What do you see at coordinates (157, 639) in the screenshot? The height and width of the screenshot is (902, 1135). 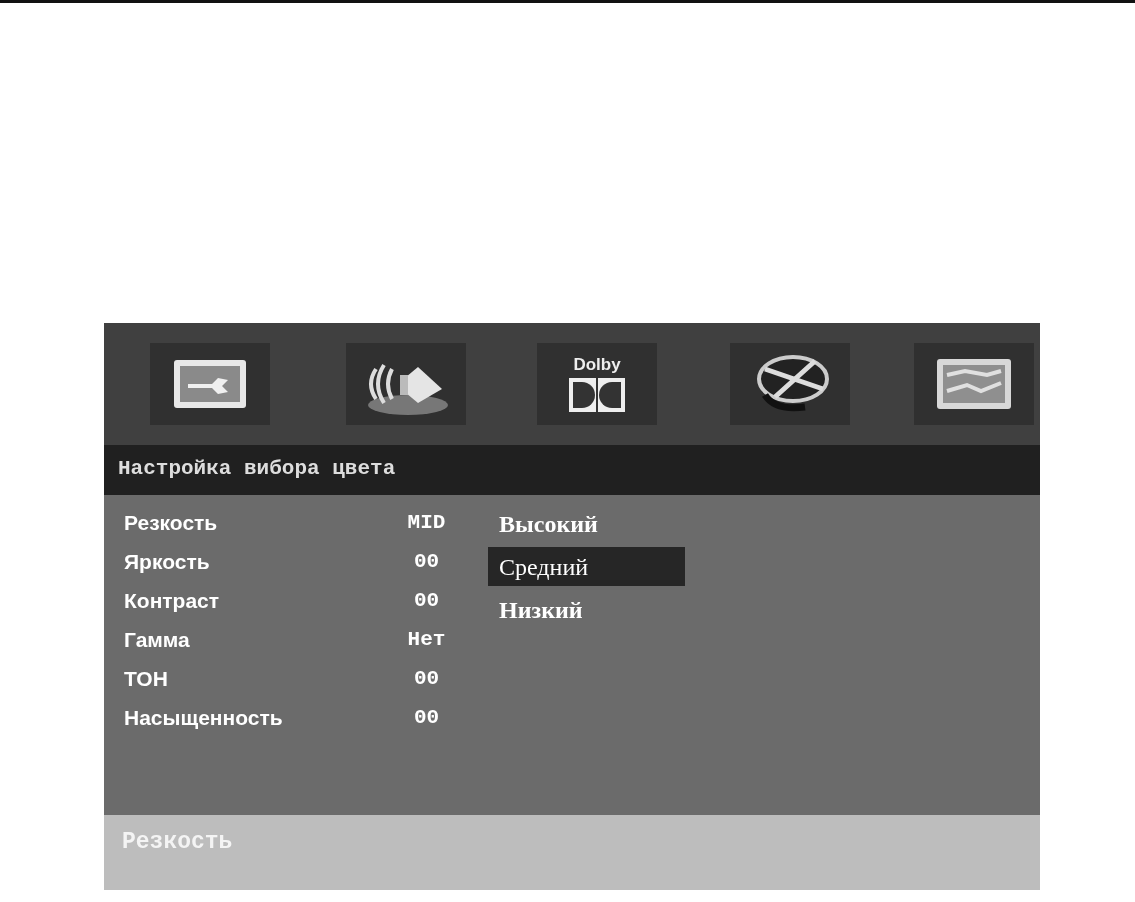 I see `setting-label: Гамма` at bounding box center [157, 639].